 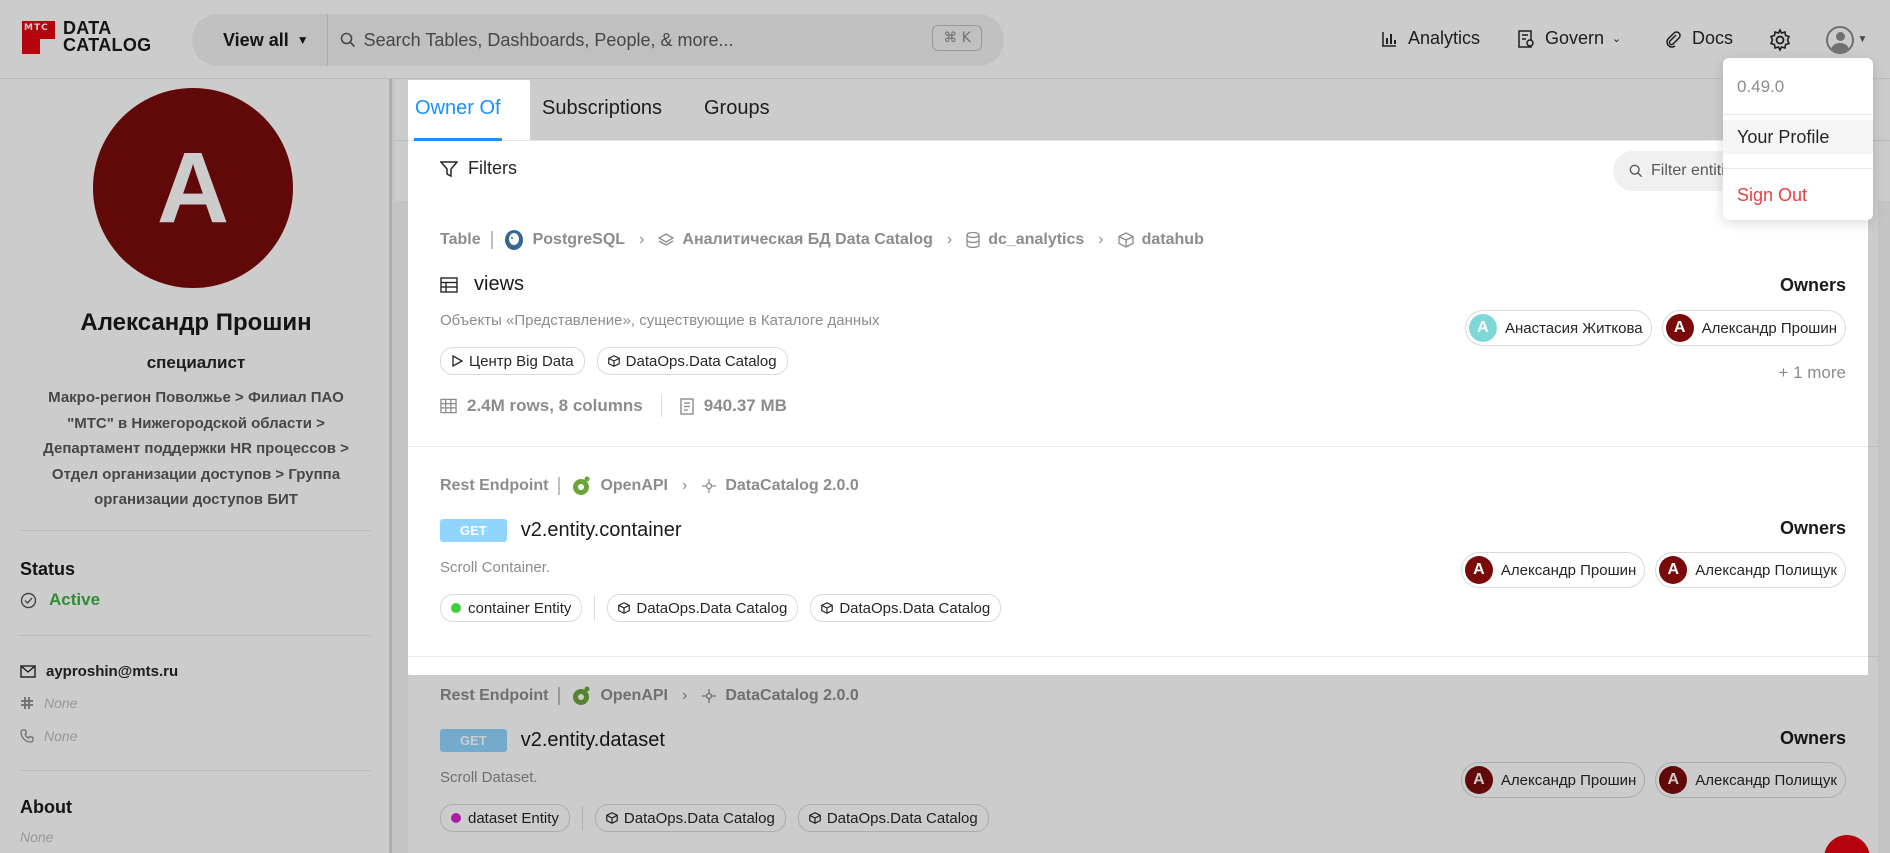 What do you see at coordinates (513, 818) in the screenshot?
I see `tag-label: dataset Entity` at bounding box center [513, 818].